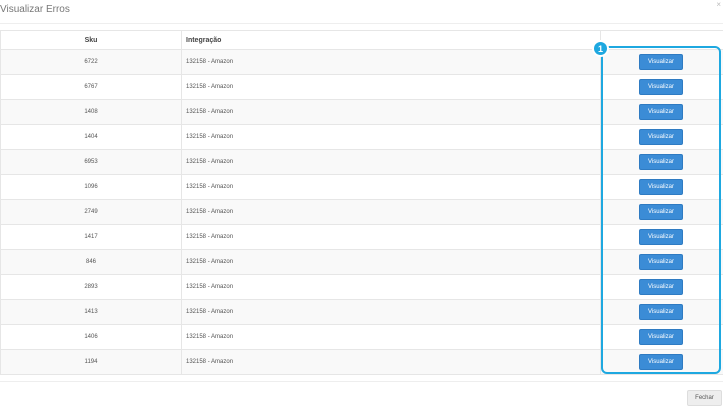  I want to click on cell-sku: 1413, so click(91, 312).